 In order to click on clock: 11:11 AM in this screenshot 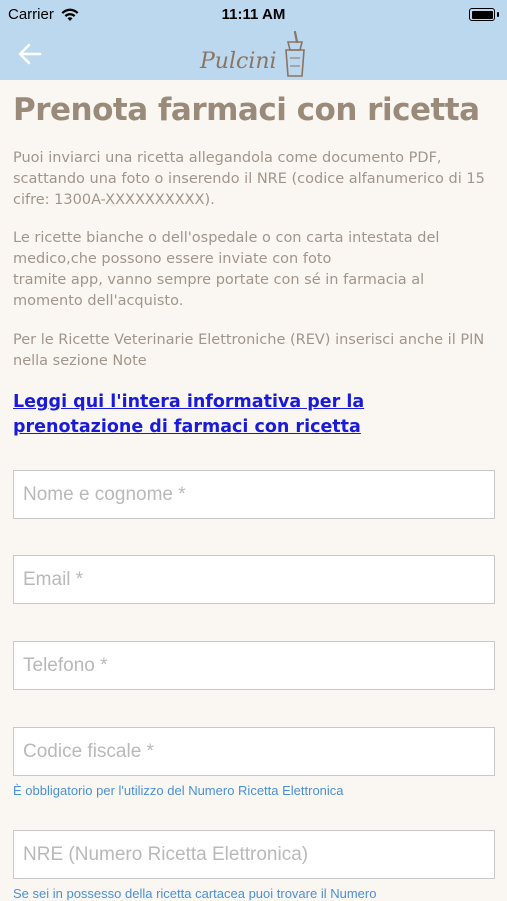, I will do `click(253, 14)`.